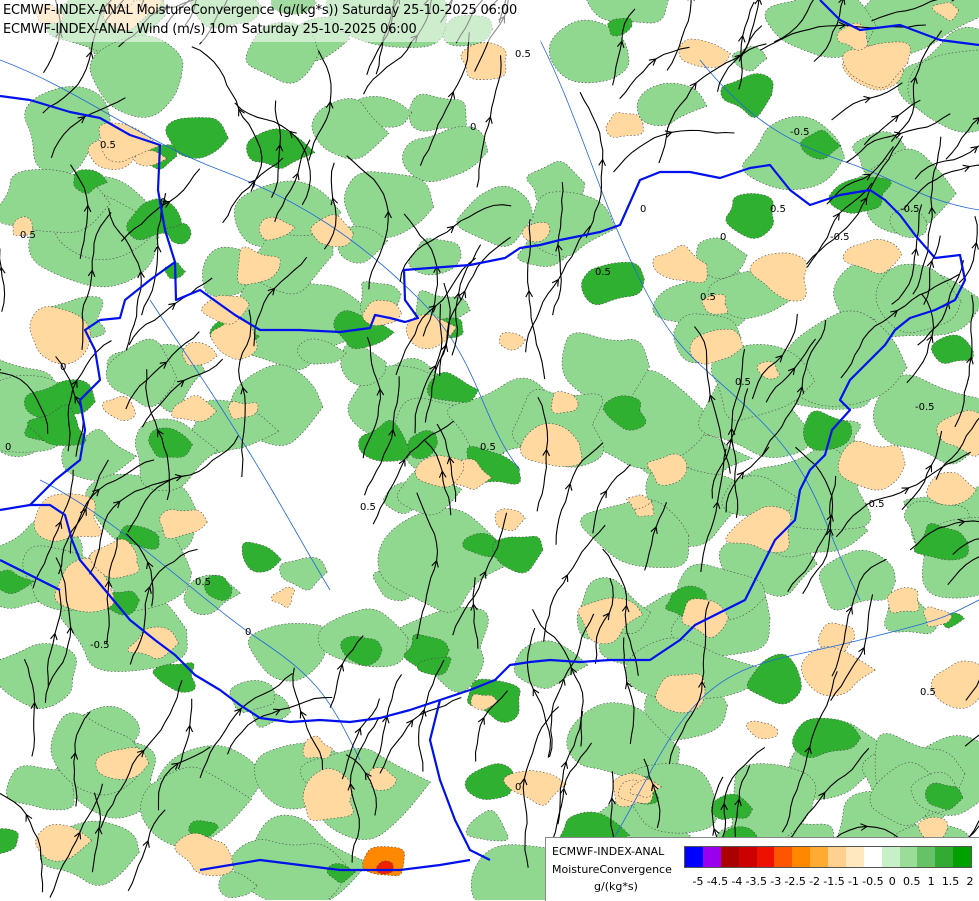 The height and width of the screenshot is (901, 979). What do you see at coordinates (775, 881) in the screenshot?
I see `legend-tick-label: -3` at bounding box center [775, 881].